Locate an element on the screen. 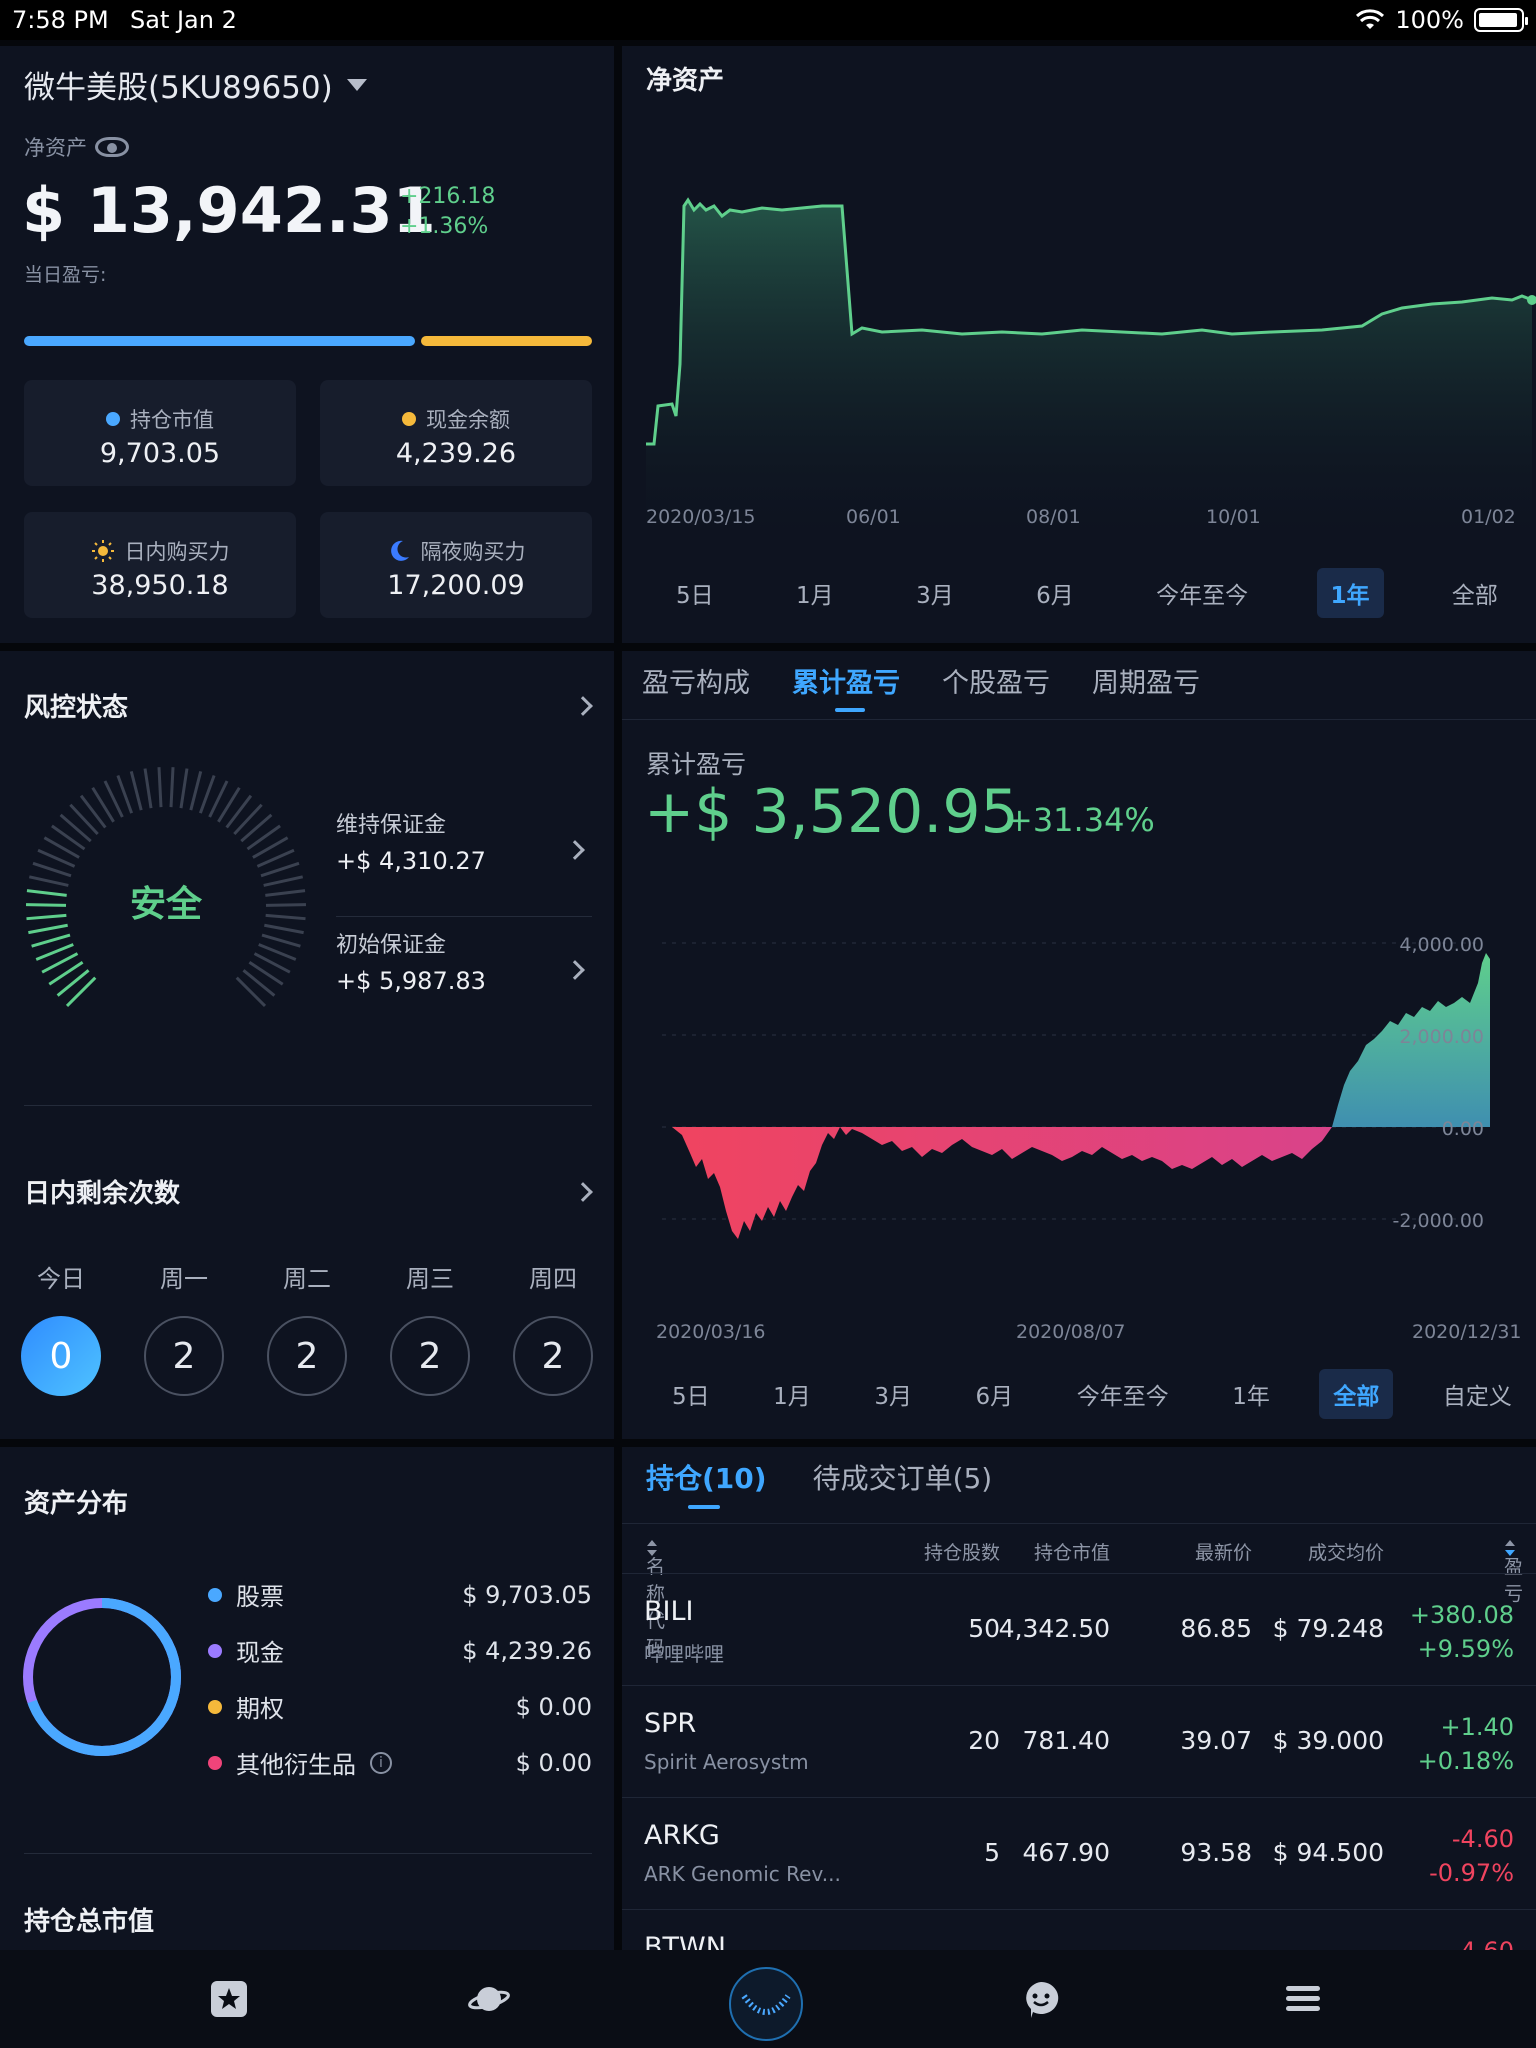 The height and width of the screenshot is (2048, 1536). day-trade-today: 今日 0 is located at coordinates (61, 1327).